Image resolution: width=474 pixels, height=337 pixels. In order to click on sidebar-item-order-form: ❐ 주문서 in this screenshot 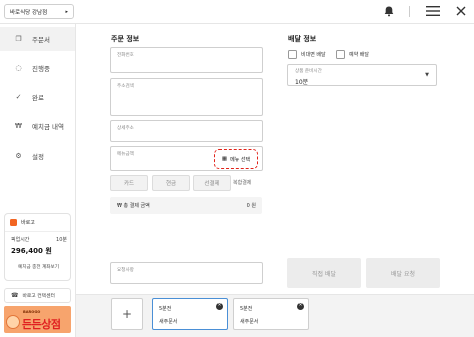, I will do `click(37, 39)`.